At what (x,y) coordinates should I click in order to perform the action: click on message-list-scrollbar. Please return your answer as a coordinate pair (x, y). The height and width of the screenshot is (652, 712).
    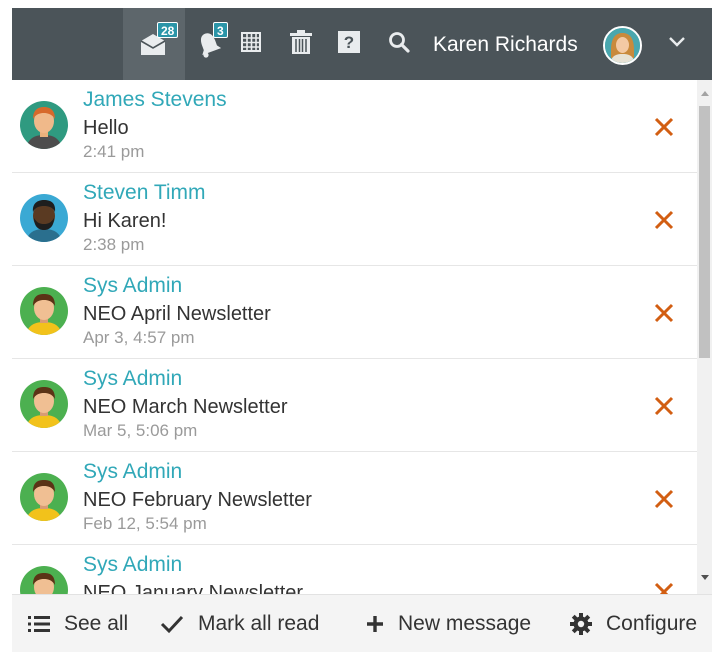
    Looking at the image, I should click on (704, 337).